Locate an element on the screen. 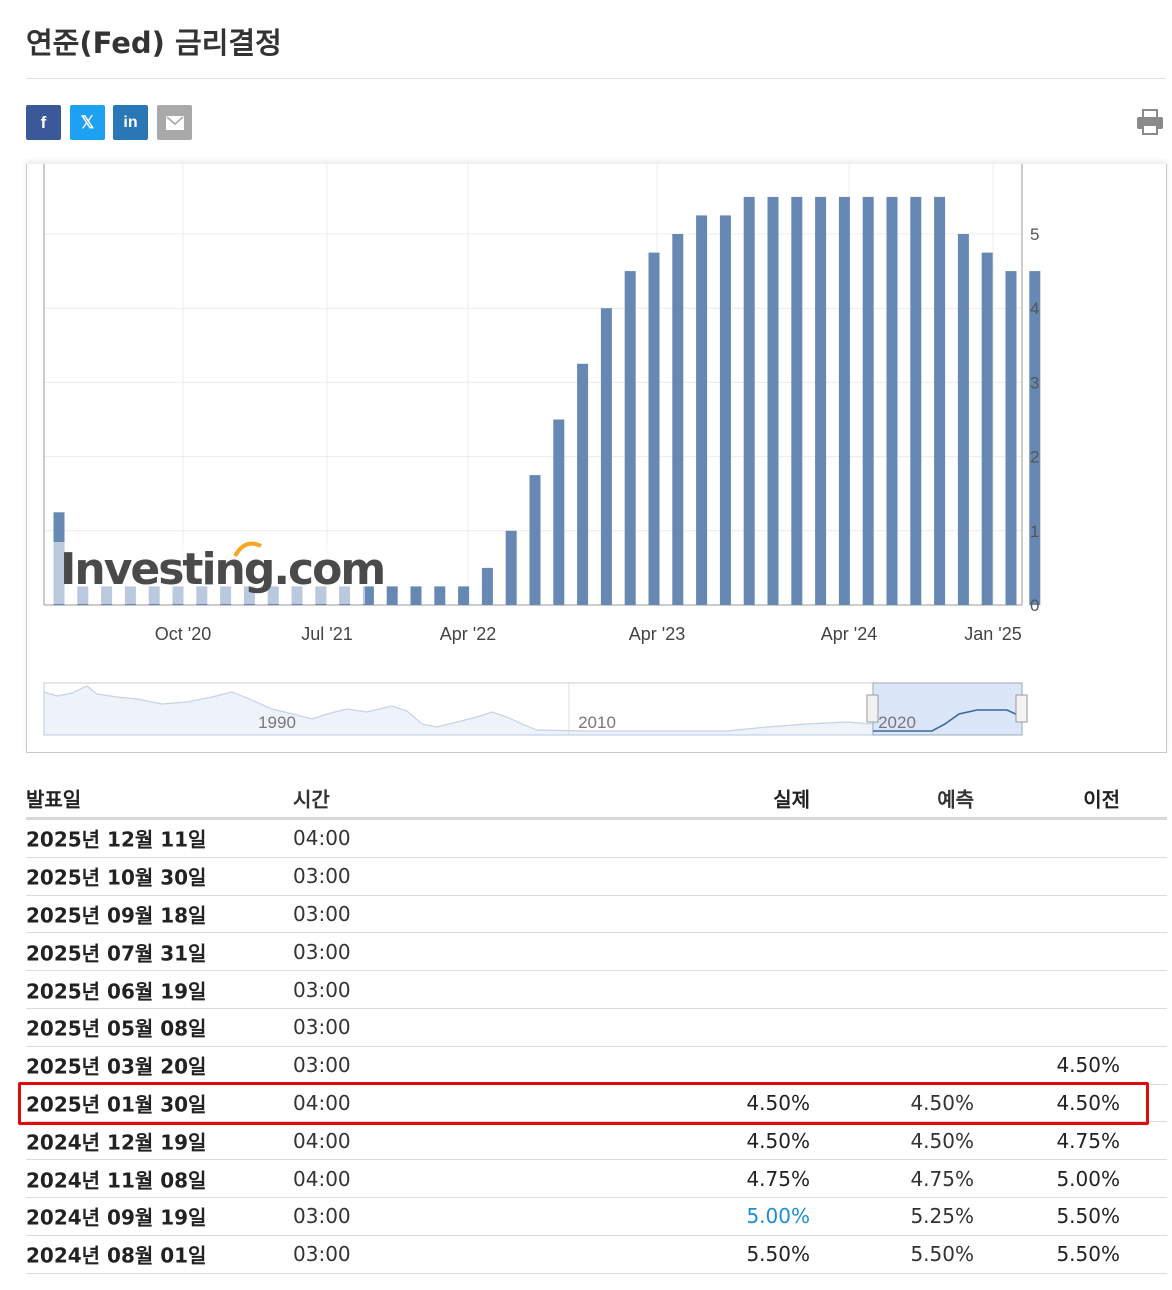 This screenshot has height=1290, width=1172. table-row: 2025년 07월 31일 03:00 is located at coordinates (596, 952).